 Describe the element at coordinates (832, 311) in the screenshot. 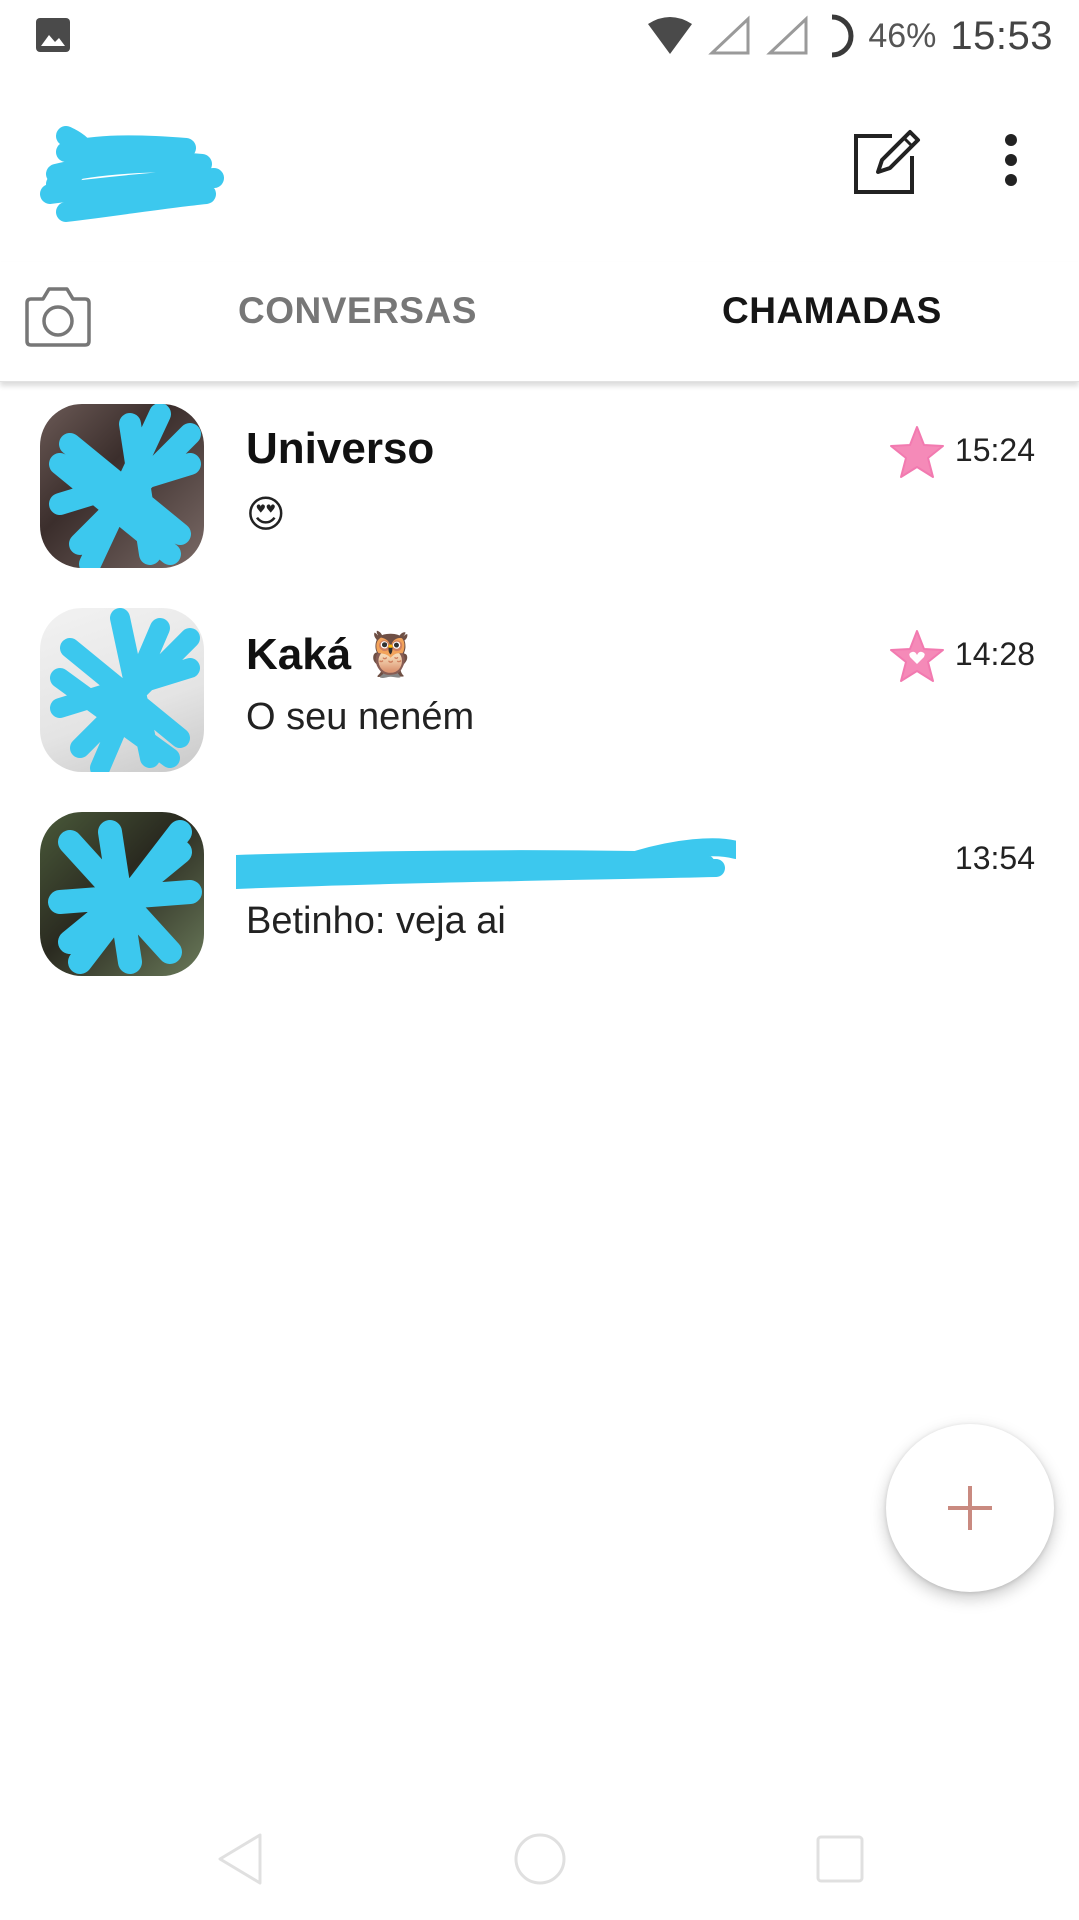

I see `tab-chamadas: CHAMADAS` at that location.